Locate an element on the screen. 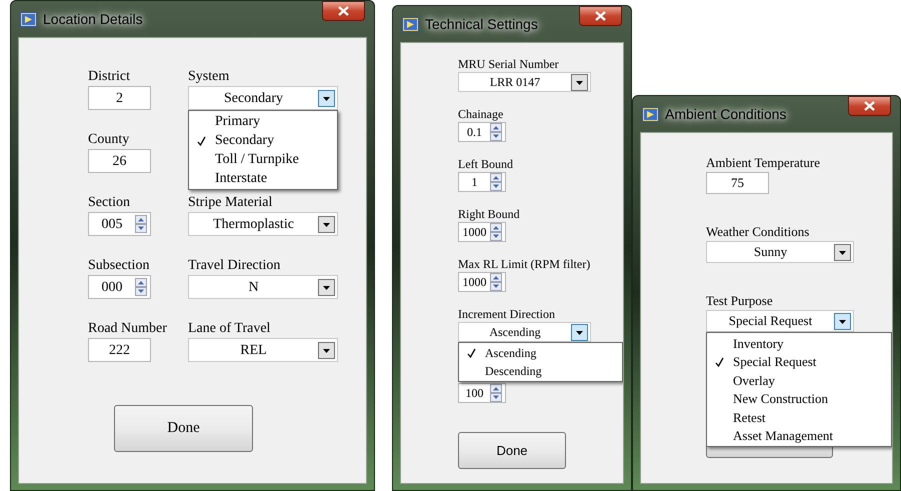 The width and height of the screenshot is (901, 491). spinner-field: 1 is located at coordinates (482, 182).